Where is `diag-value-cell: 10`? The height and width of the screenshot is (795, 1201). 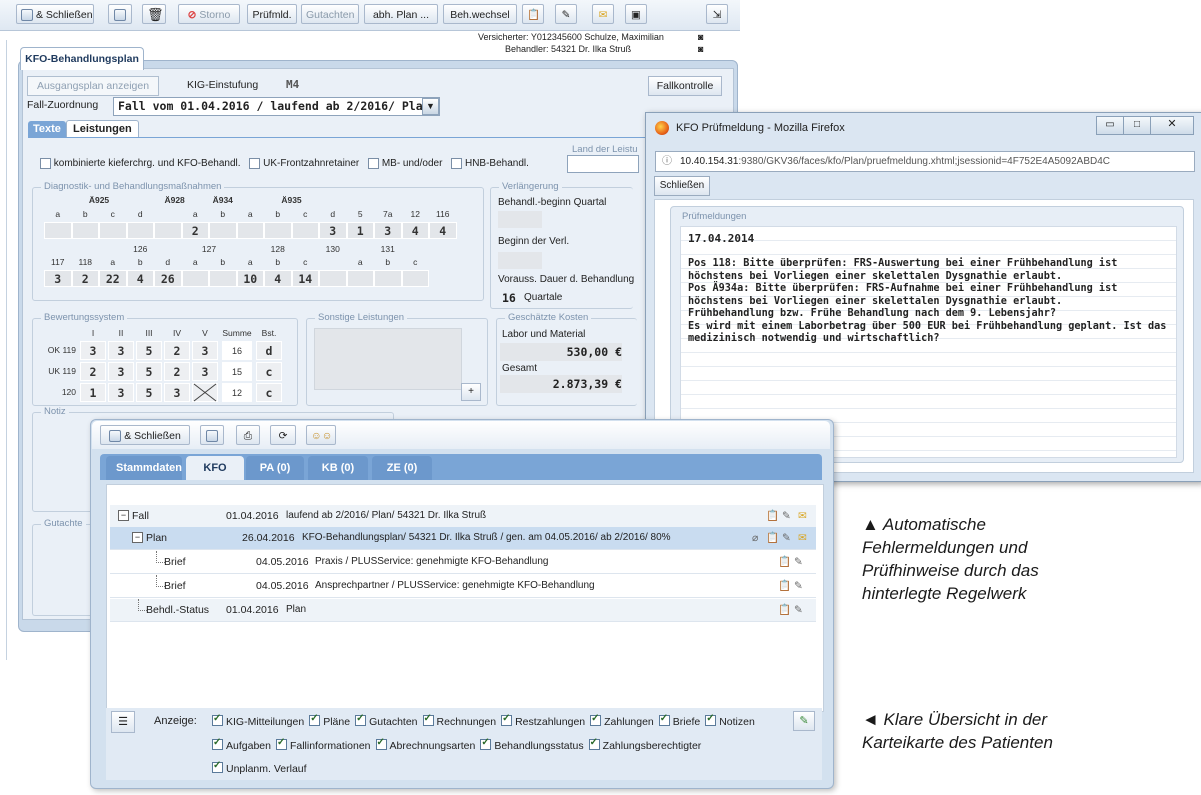
diag-value-cell: 10 is located at coordinates (250, 278).